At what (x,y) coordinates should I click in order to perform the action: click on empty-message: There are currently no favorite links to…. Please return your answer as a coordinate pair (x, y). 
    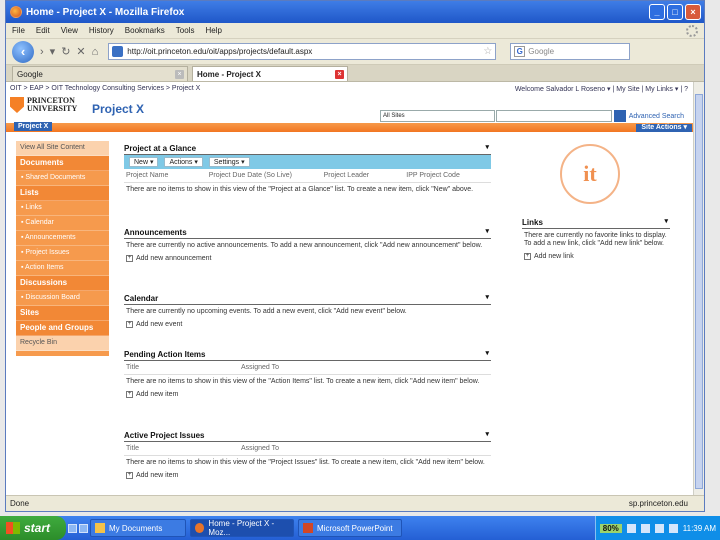
    Looking at the image, I should click on (595, 239).